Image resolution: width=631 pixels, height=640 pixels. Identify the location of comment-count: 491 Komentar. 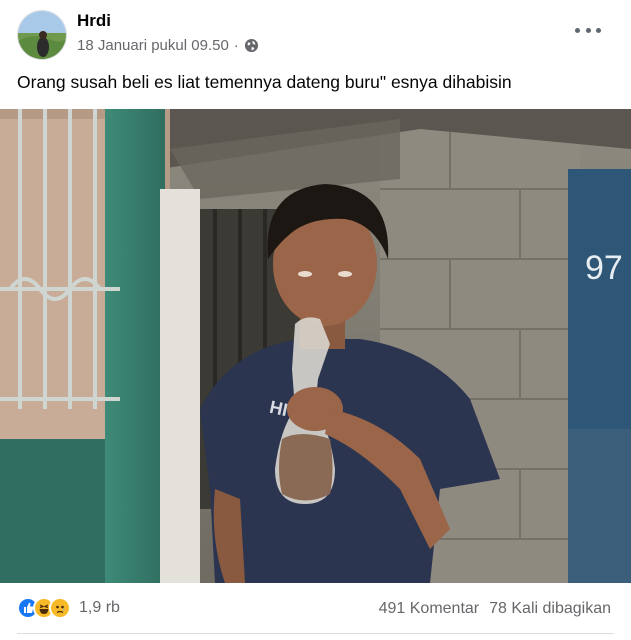
(429, 609).